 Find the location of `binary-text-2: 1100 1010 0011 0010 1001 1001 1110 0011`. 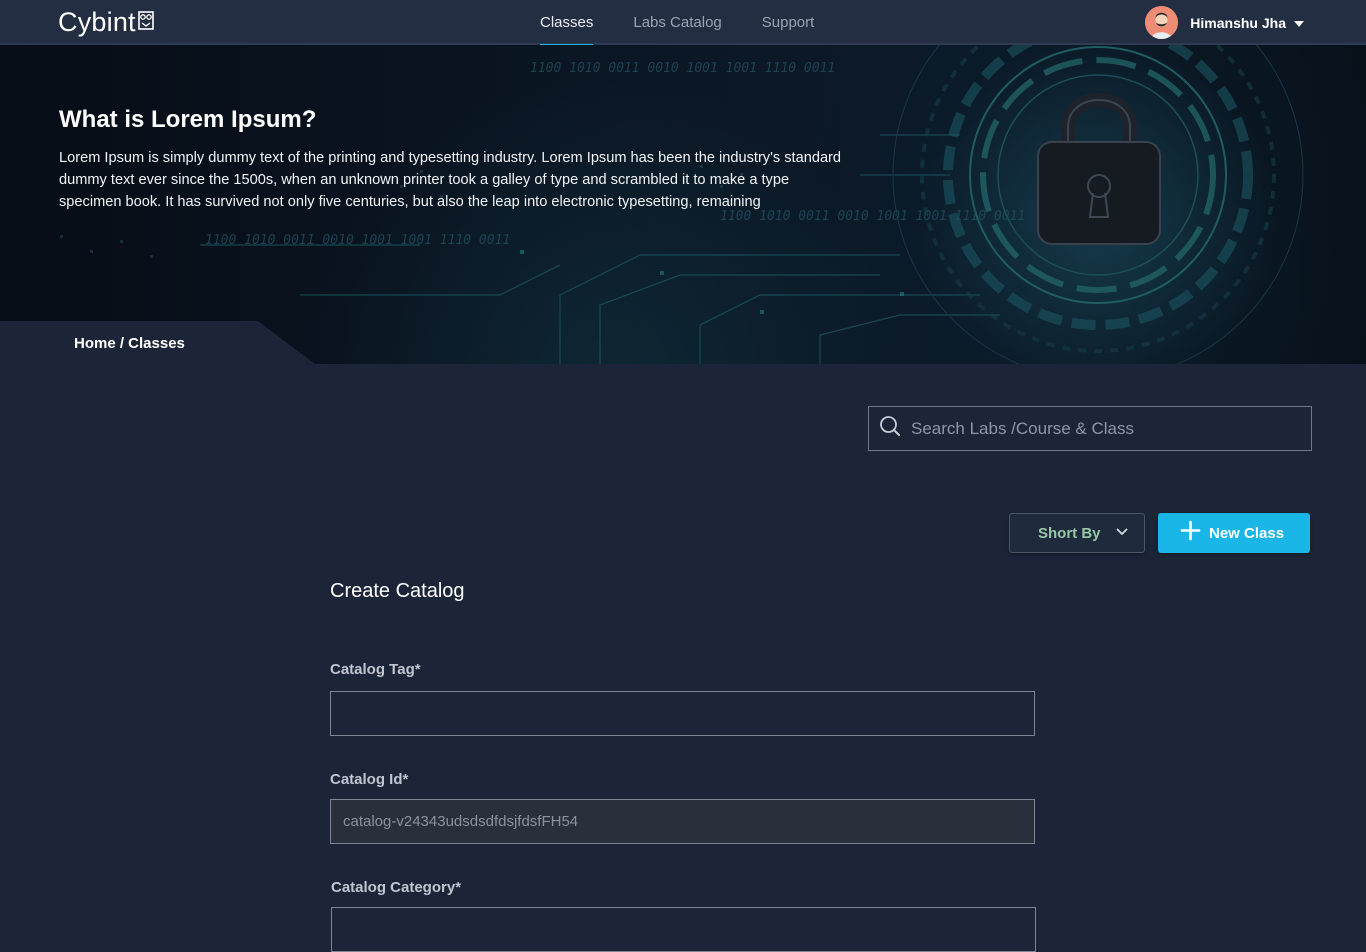

binary-text-2: 1100 1010 0011 0010 1001 1001 1110 0011 is located at coordinates (357, 240).